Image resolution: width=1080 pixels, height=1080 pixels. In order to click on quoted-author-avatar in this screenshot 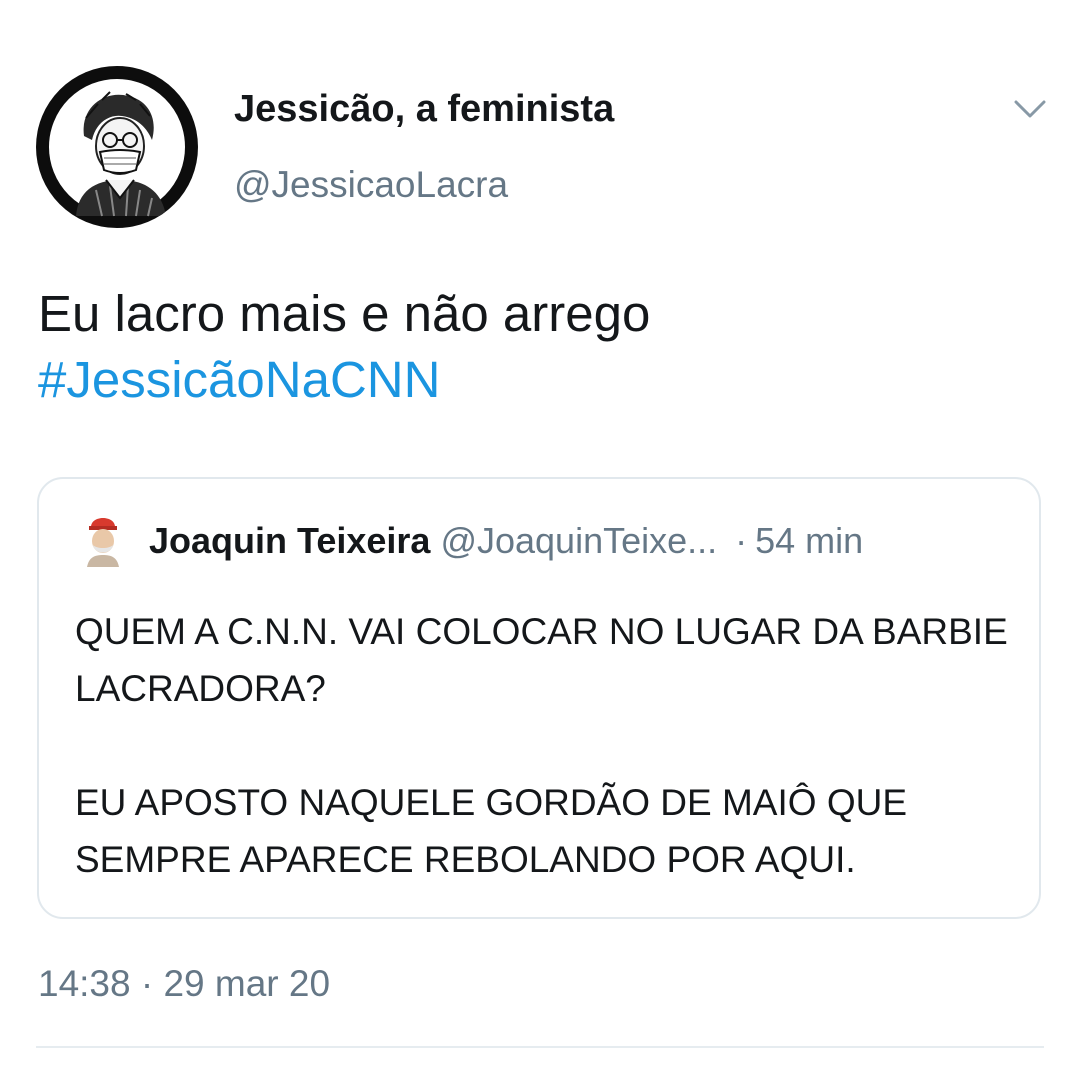, I will do `click(103, 538)`.